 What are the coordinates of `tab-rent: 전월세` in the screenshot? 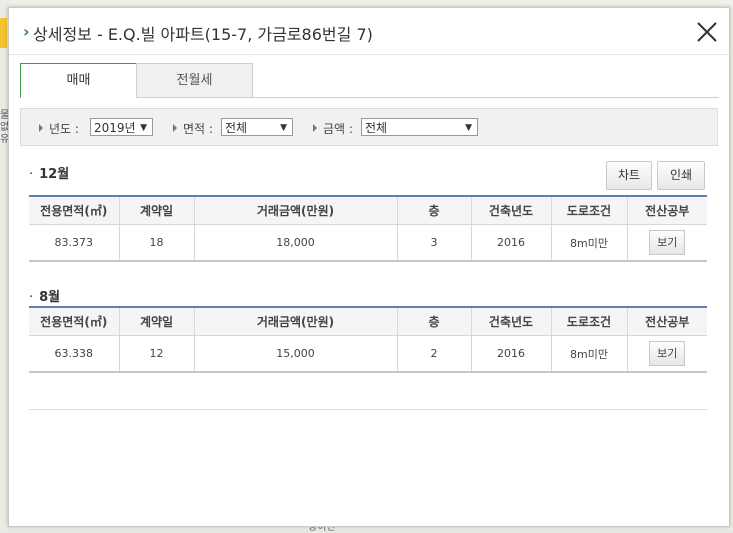 It's located at (194, 80).